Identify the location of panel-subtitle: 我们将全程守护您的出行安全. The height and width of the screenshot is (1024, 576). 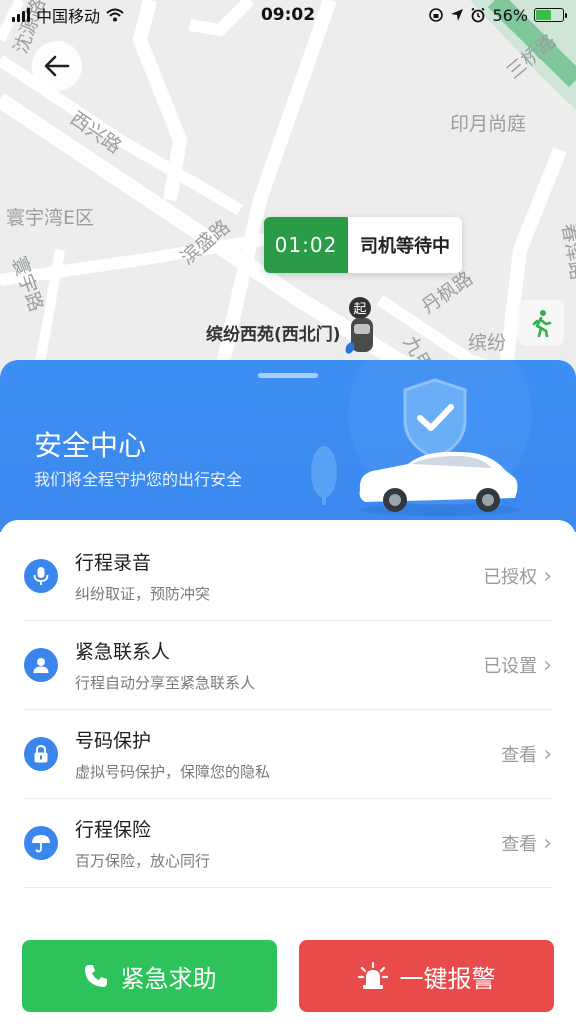
(138, 479).